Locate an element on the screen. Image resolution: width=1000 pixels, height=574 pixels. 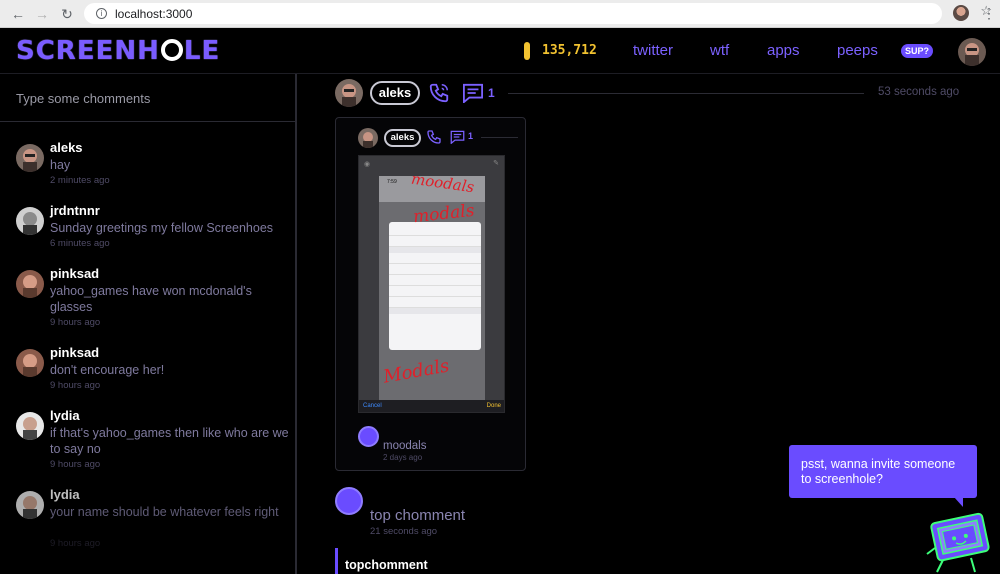
nav-wtf: wtf is located at coordinates (719, 50).